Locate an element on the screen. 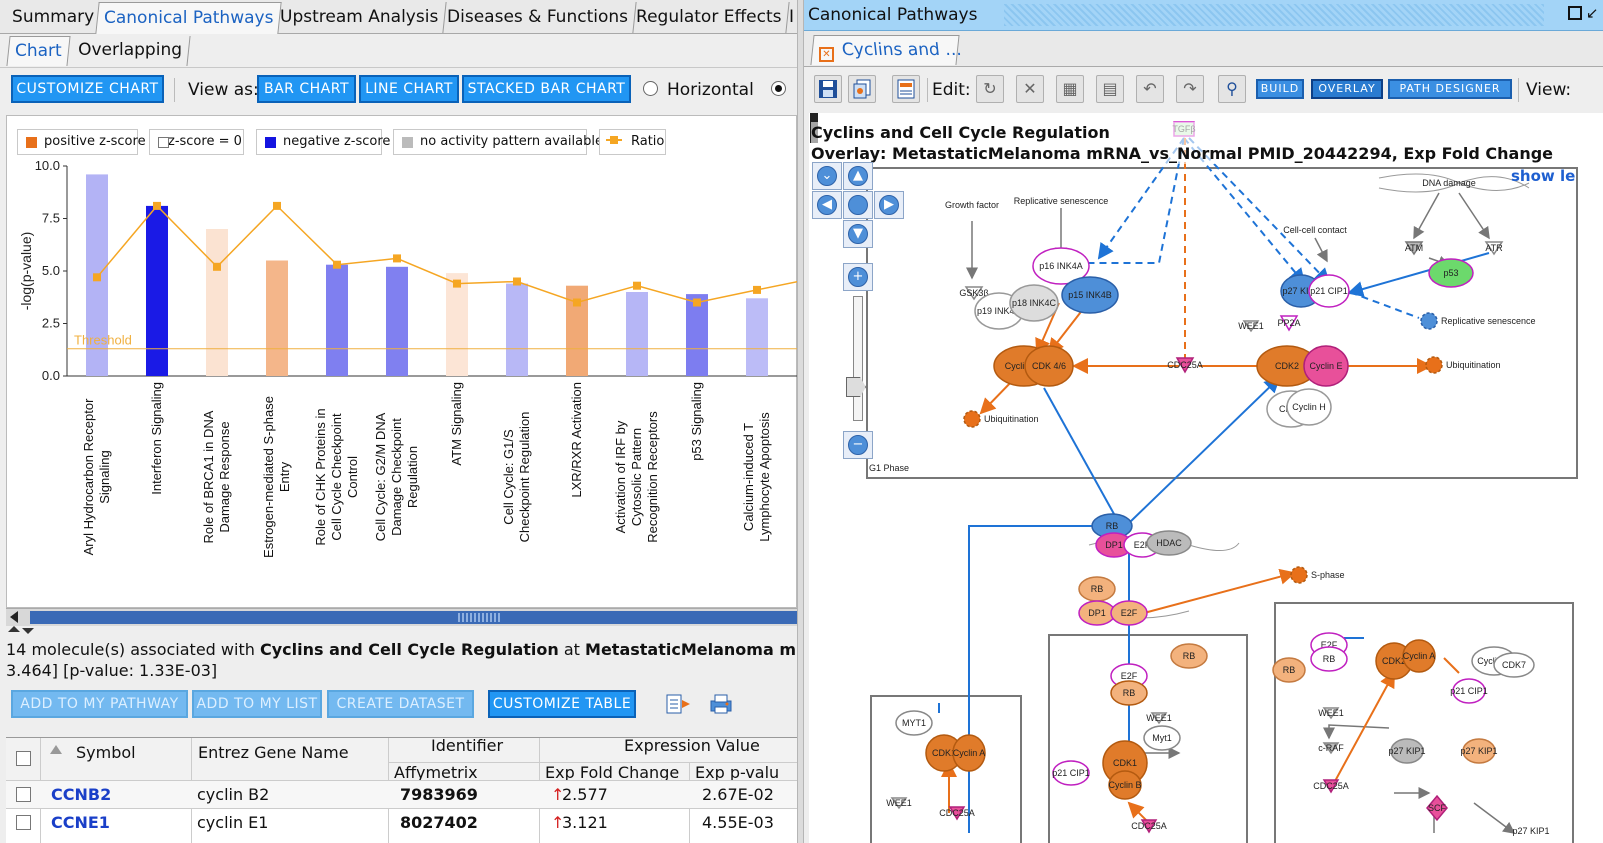  arrow-up-icon: ▲ is located at coordinates (858, 176).